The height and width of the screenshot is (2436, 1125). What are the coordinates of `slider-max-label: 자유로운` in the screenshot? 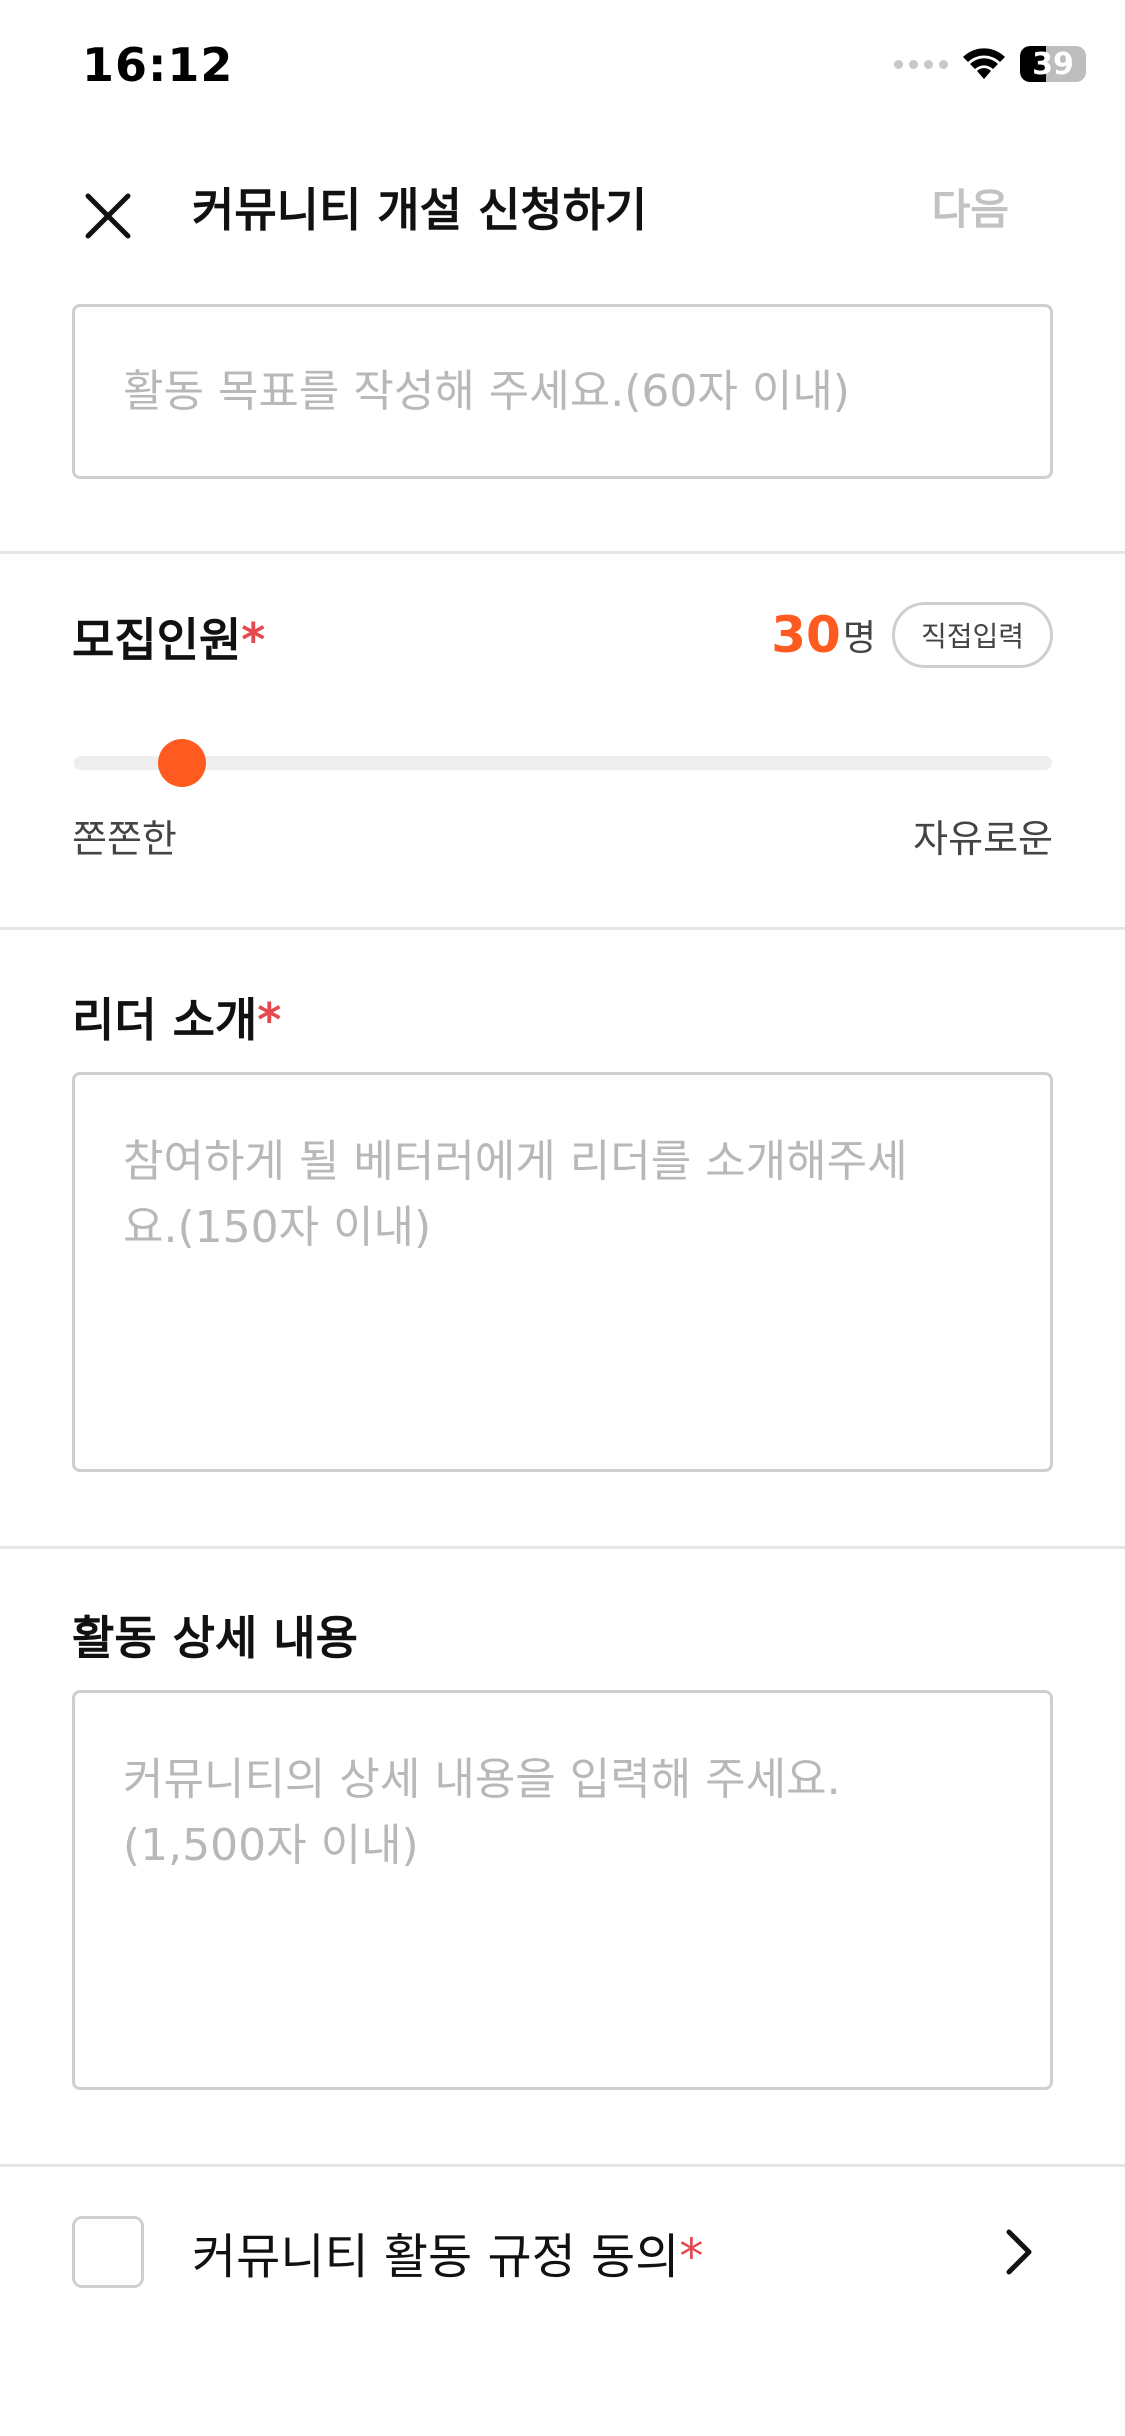 It's located at (983, 839).